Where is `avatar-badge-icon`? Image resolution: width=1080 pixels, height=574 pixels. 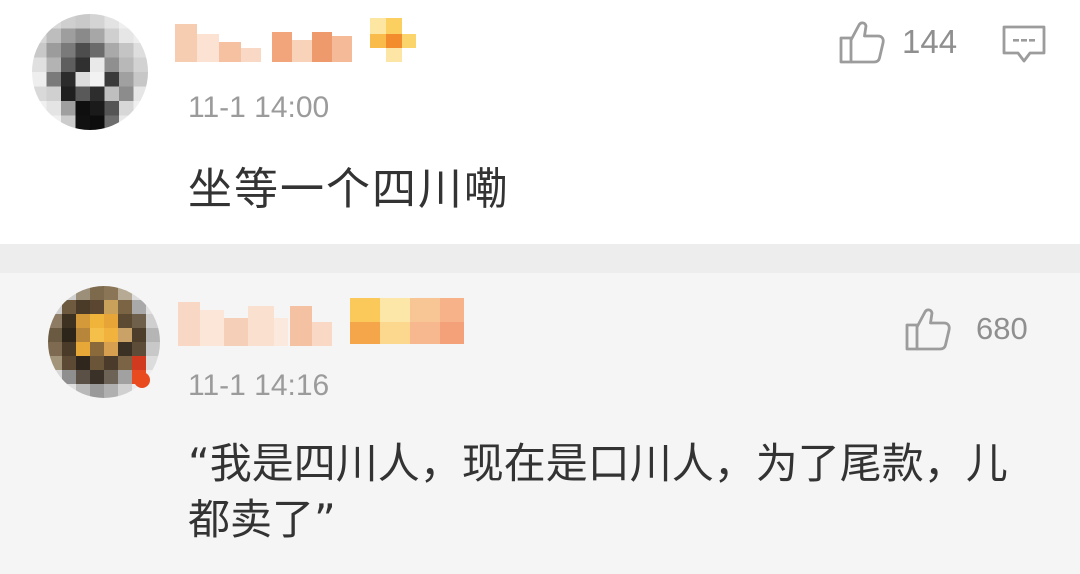 avatar-badge-icon is located at coordinates (142, 380).